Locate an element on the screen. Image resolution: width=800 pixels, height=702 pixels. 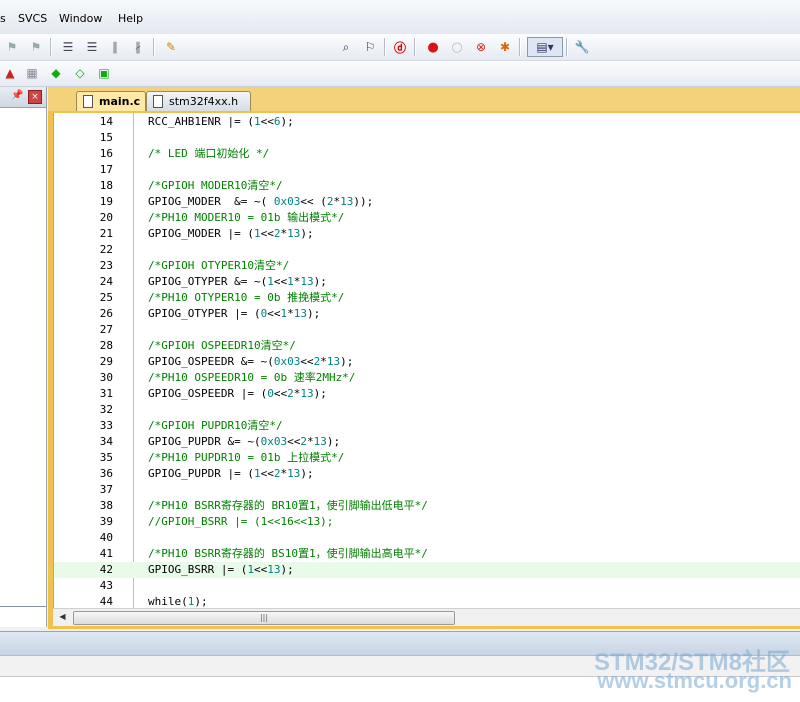
watermark-url: www.stmcu.org.cn is located at coordinates (694, 680).